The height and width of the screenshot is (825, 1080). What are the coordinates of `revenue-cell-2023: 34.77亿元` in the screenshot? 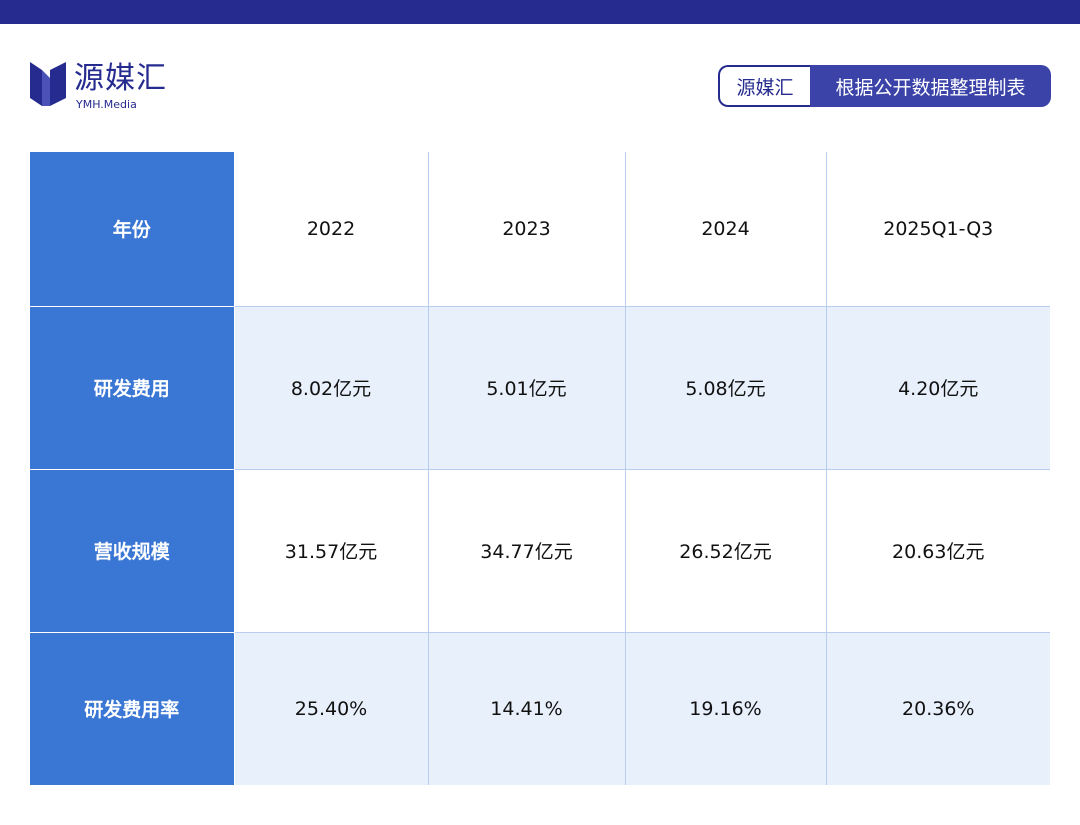 It's located at (527, 551).